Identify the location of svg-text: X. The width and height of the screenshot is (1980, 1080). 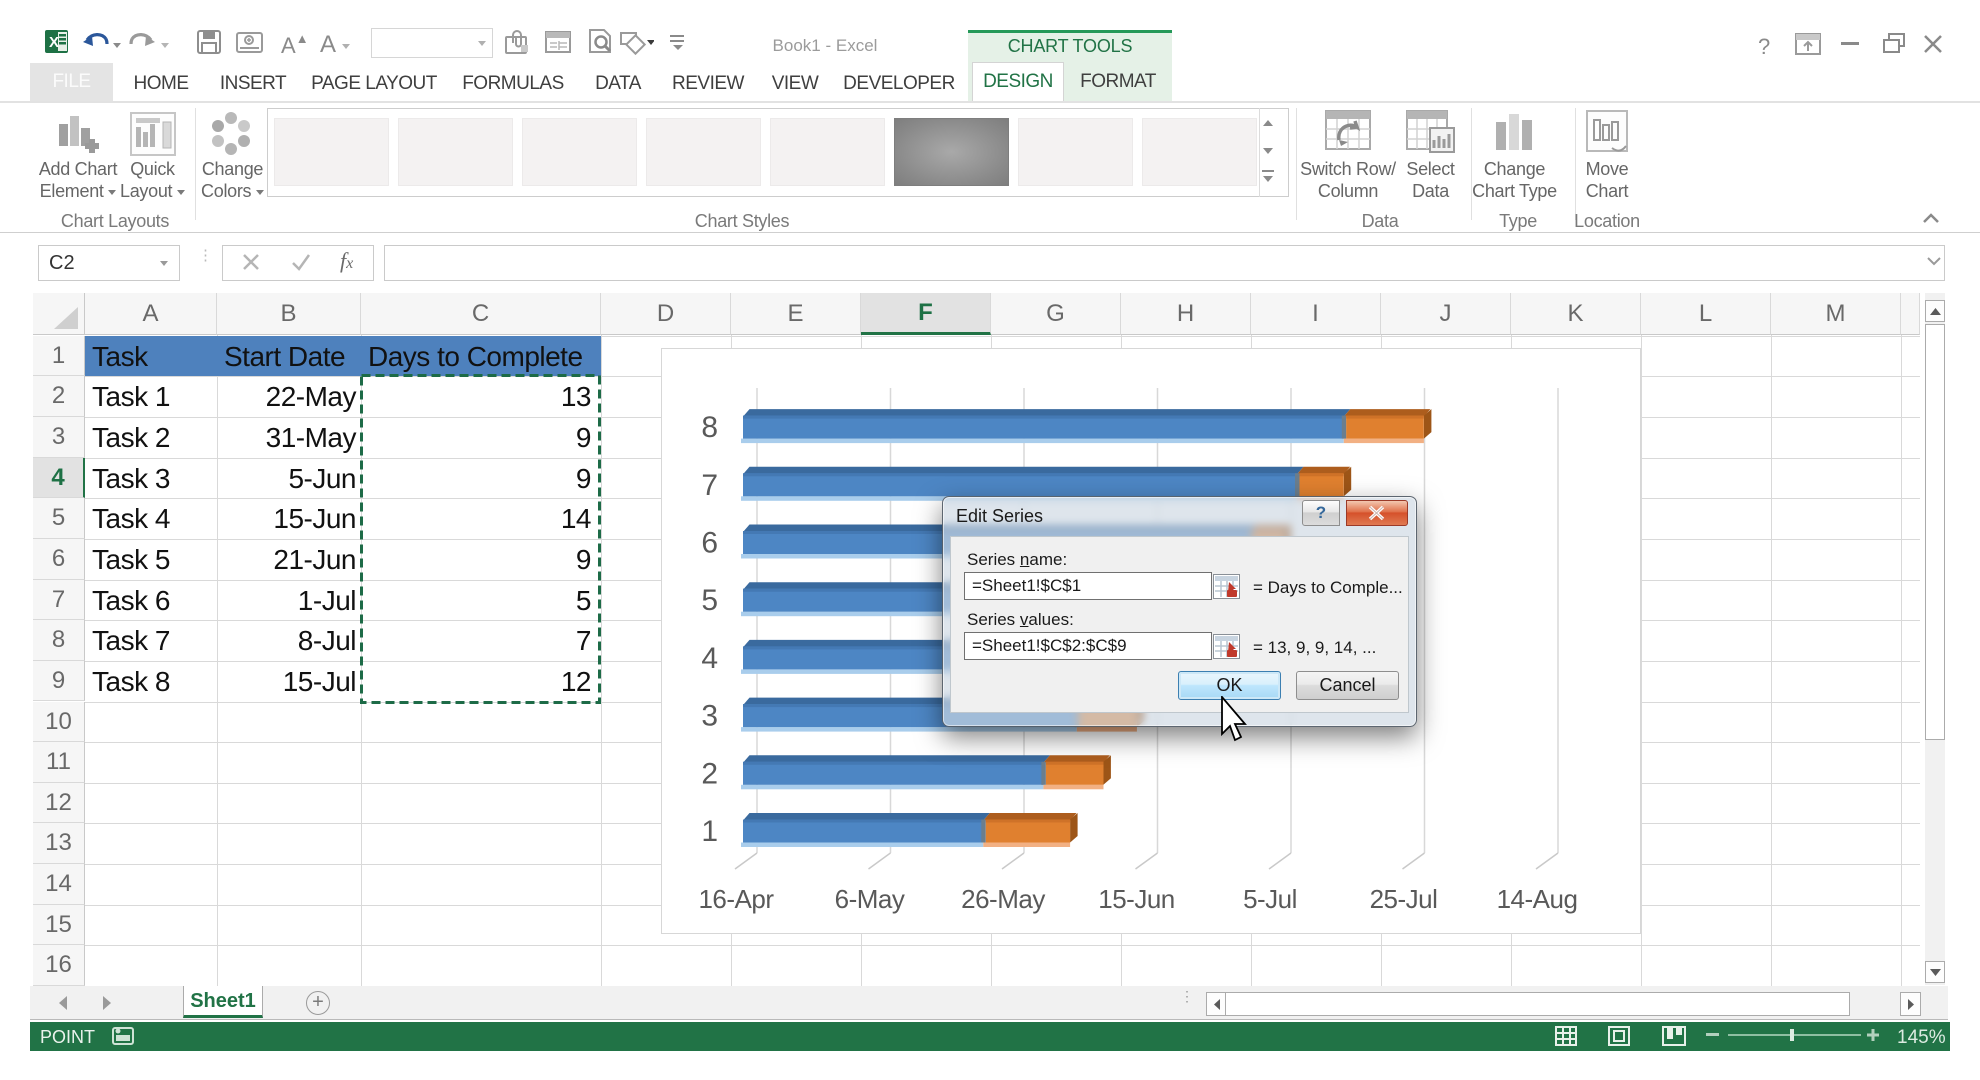
(54, 42).